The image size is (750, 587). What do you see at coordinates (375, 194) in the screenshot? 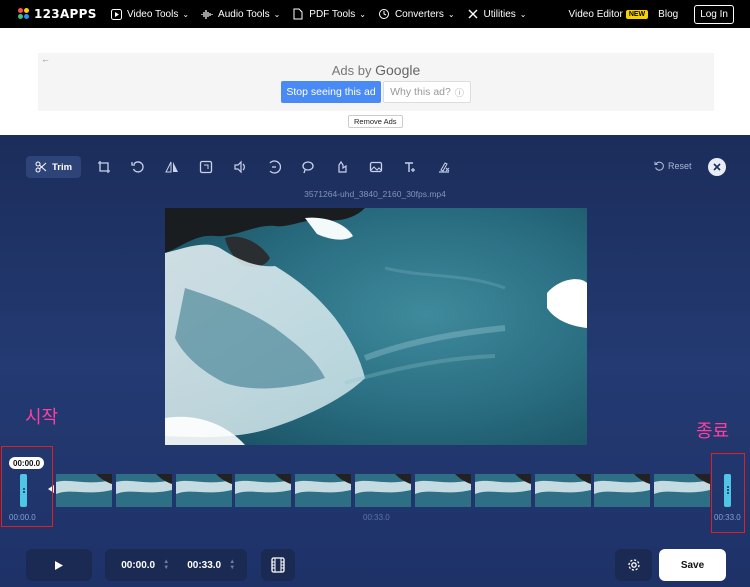
I see `file-name: 3571264-uhd_3840_2160_30fps.mp4` at bounding box center [375, 194].